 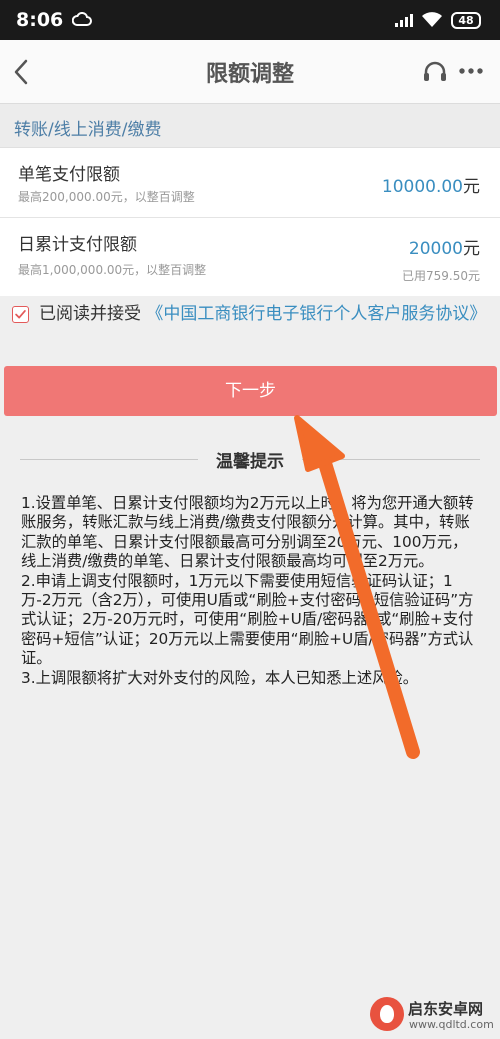 What do you see at coordinates (387, 1014) in the screenshot?
I see `watermark-logo-icon` at bounding box center [387, 1014].